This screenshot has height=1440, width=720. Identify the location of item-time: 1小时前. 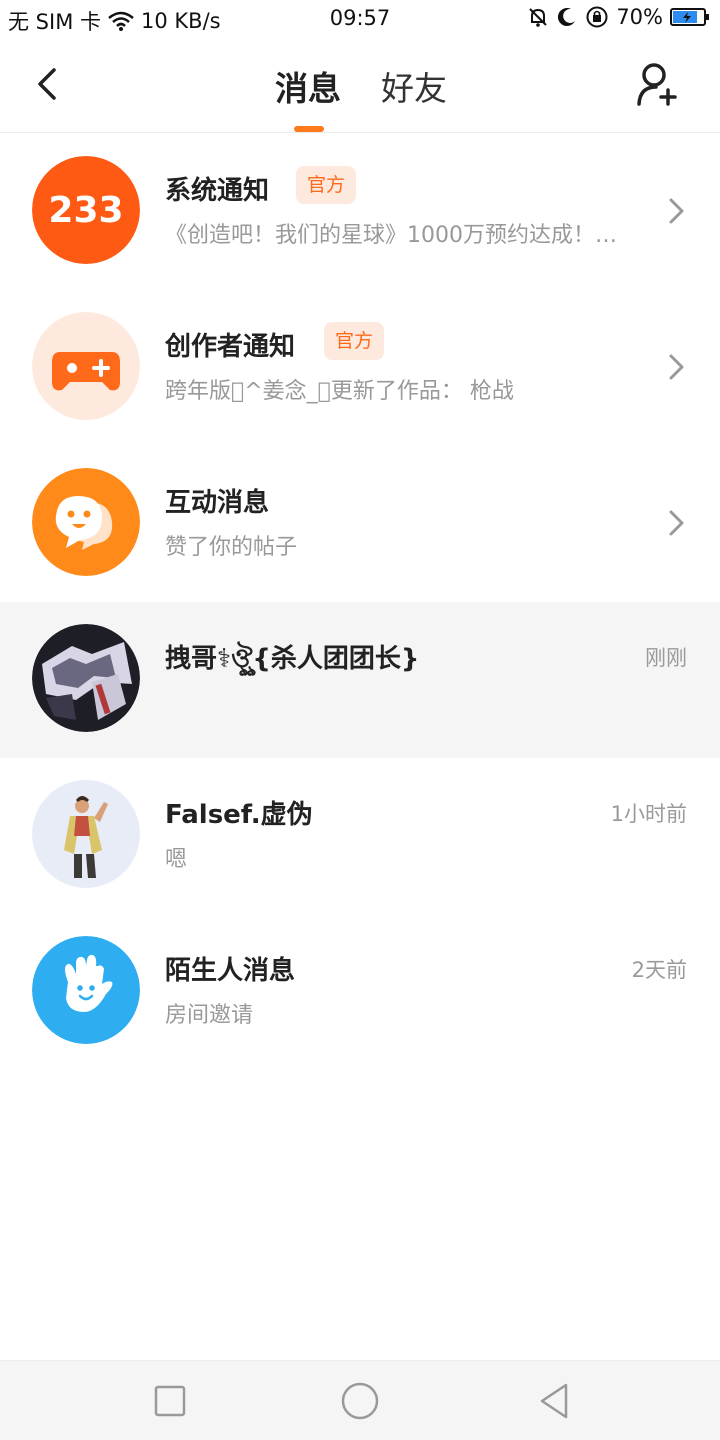
(648, 814).